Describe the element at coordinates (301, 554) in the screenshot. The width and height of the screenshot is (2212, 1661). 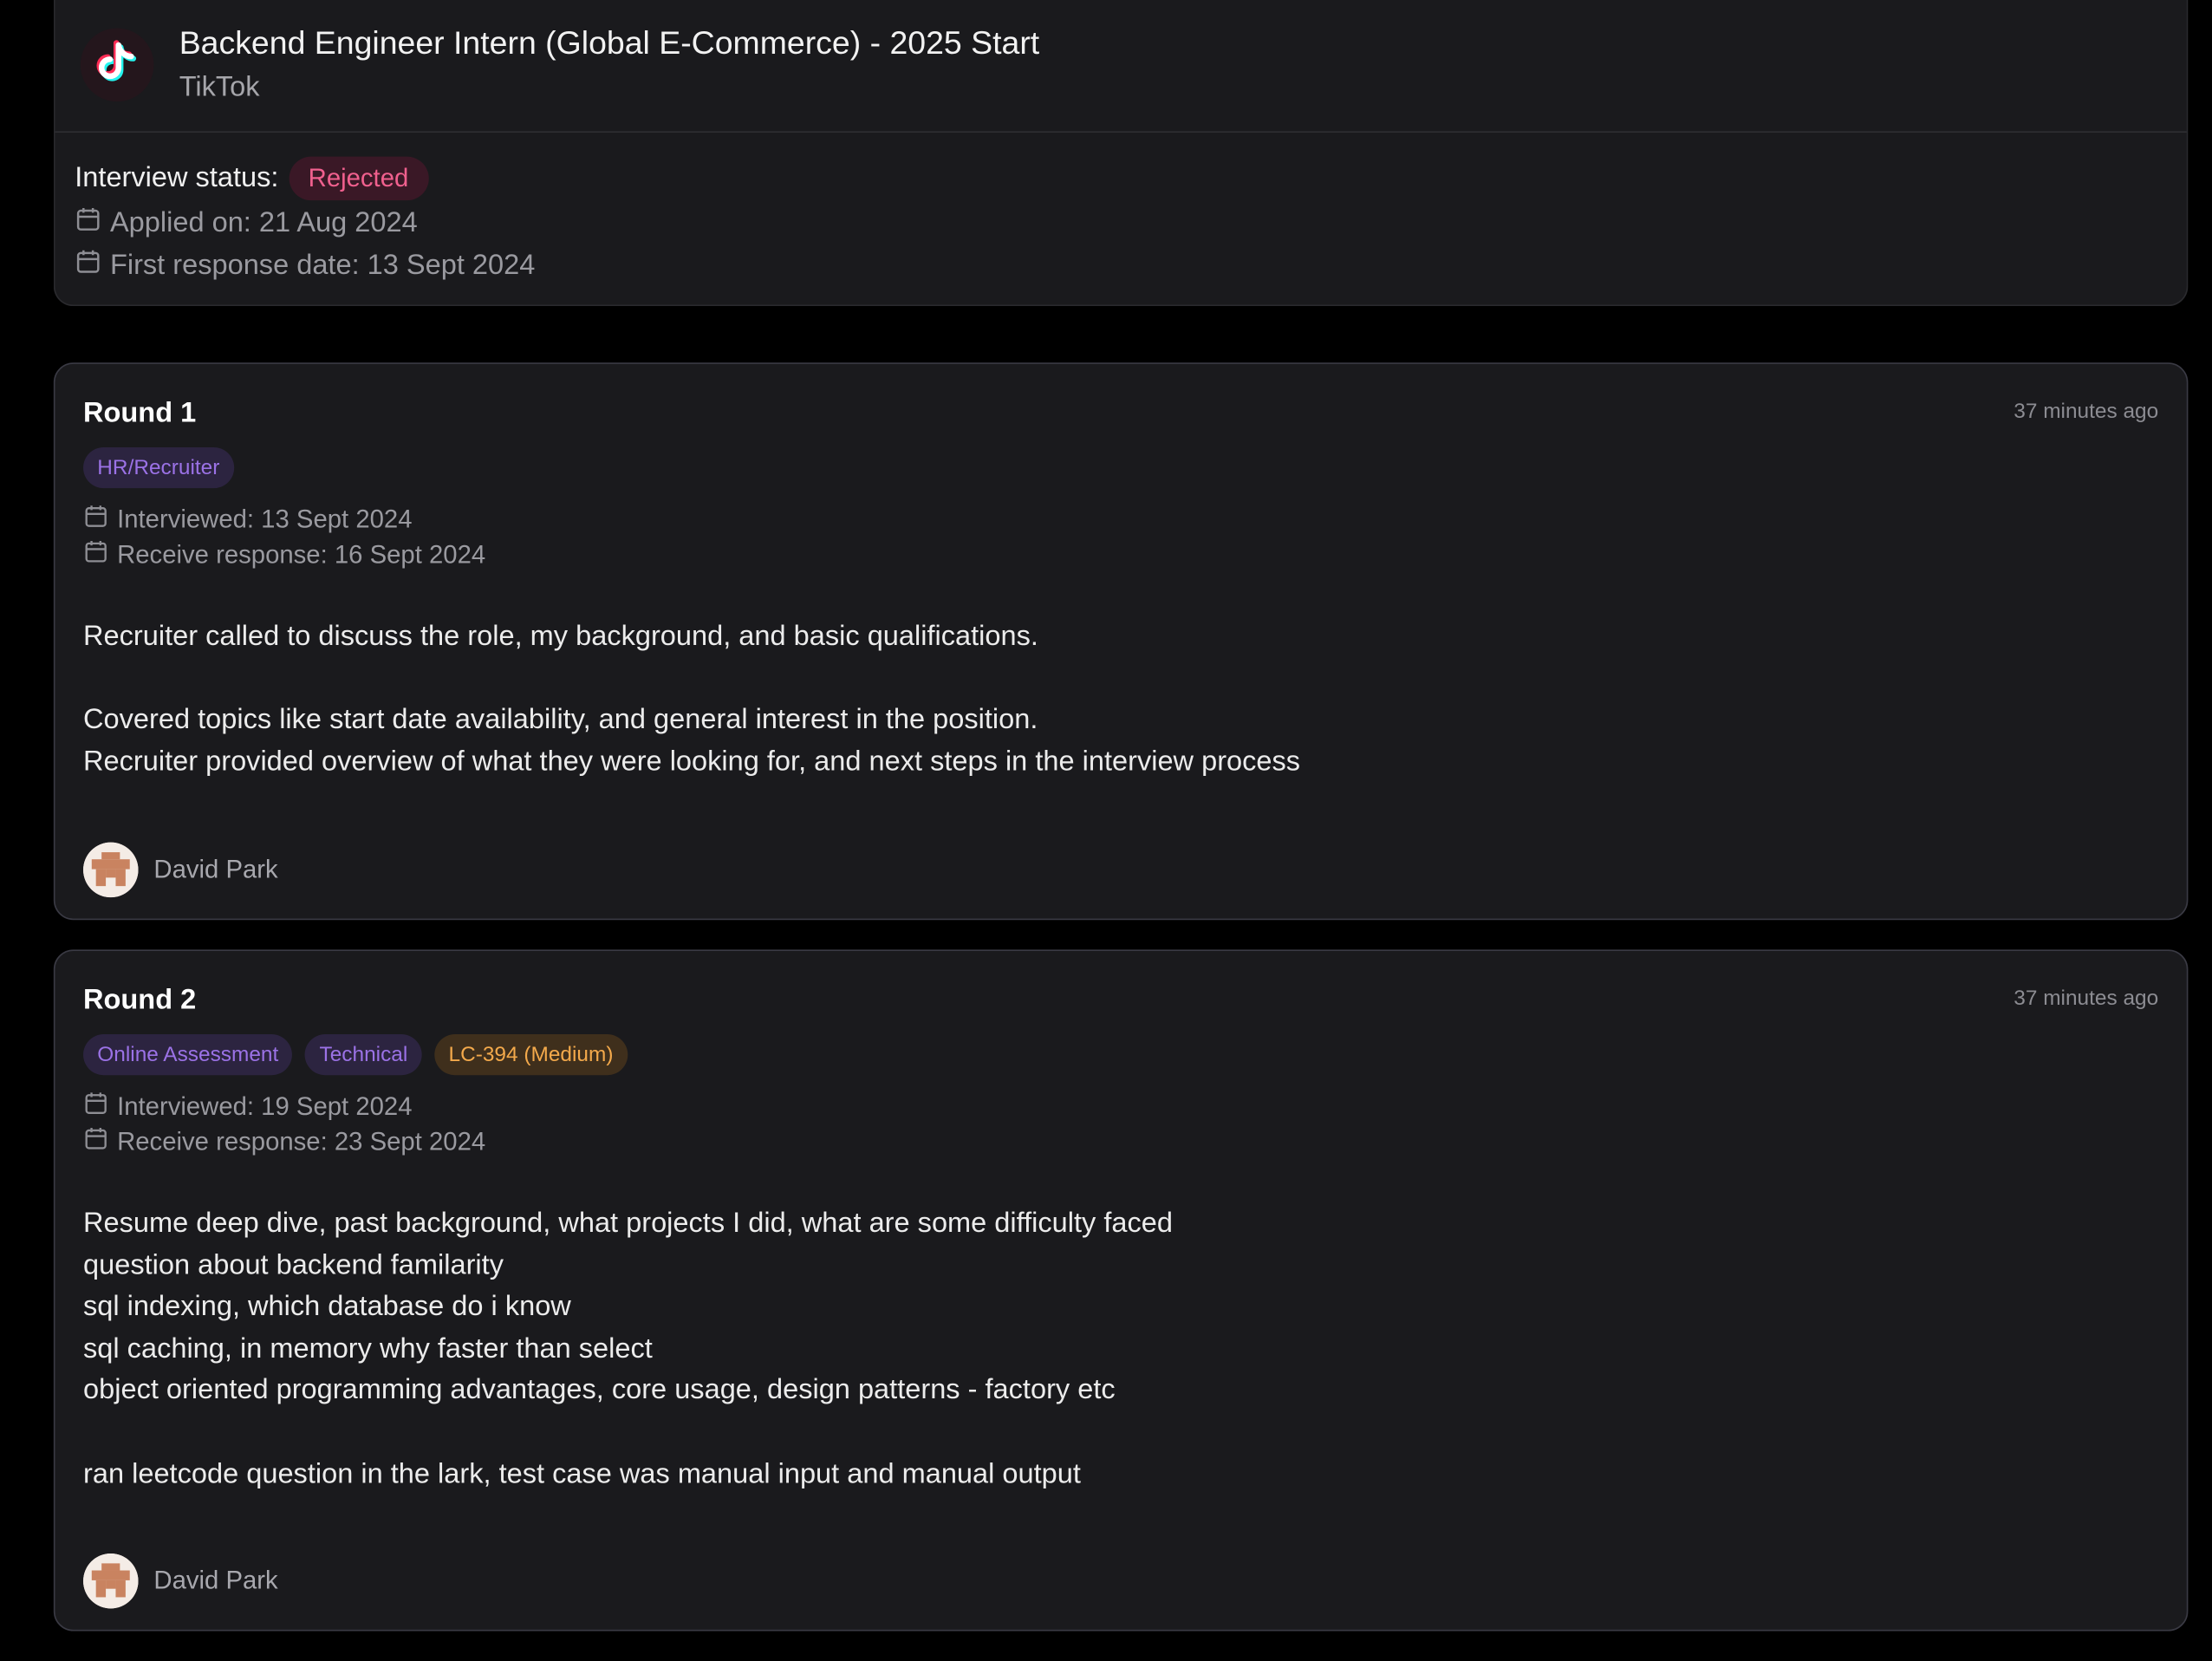
I see `response-text: Receive response: 16 Sept 2024` at that location.